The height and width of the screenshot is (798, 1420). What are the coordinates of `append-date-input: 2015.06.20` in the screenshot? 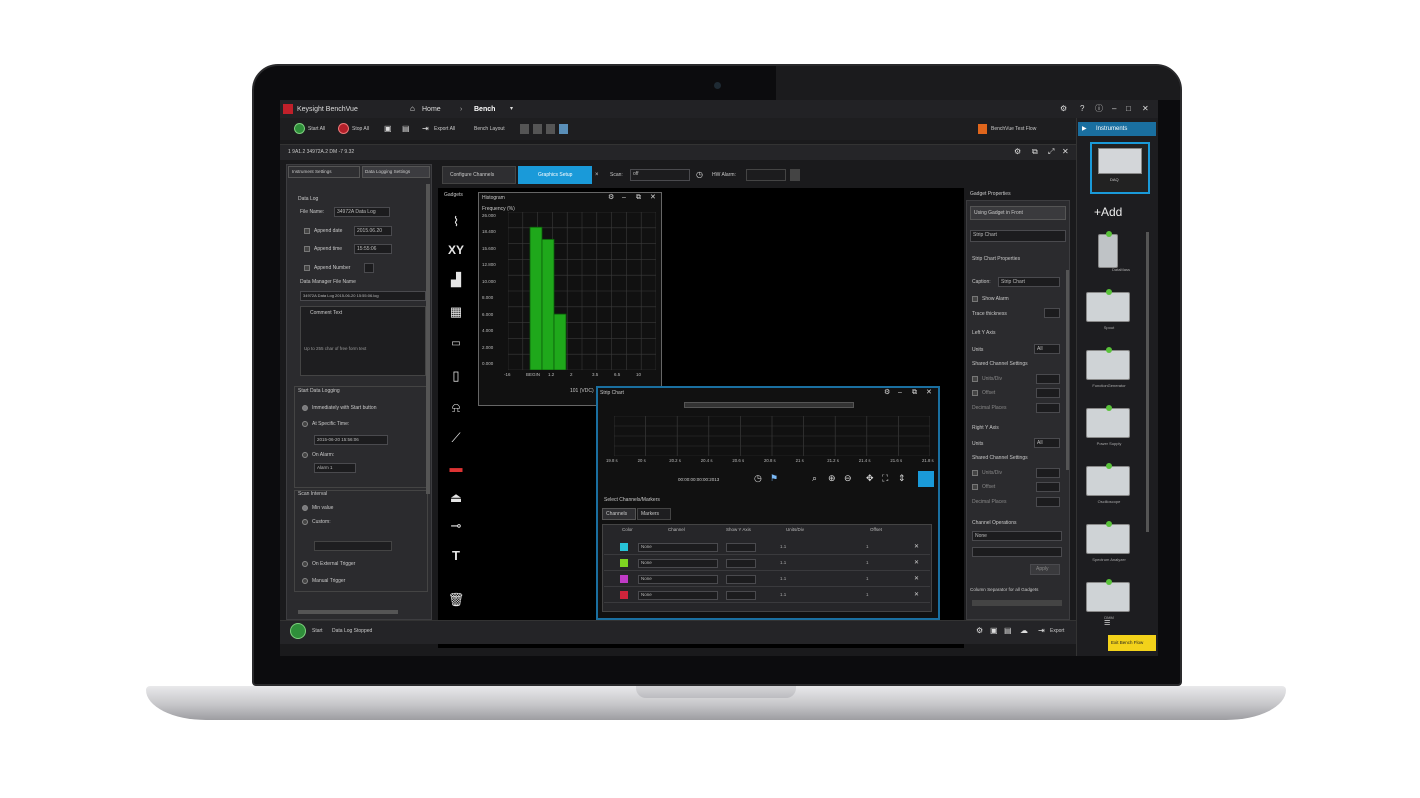 It's located at (373, 231).